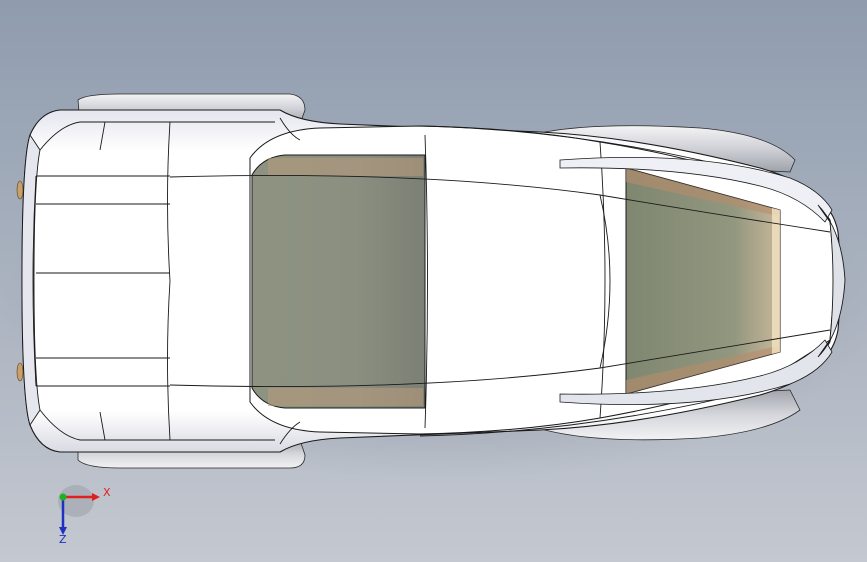  I want to click on z-axis-label: Z, so click(63, 539).